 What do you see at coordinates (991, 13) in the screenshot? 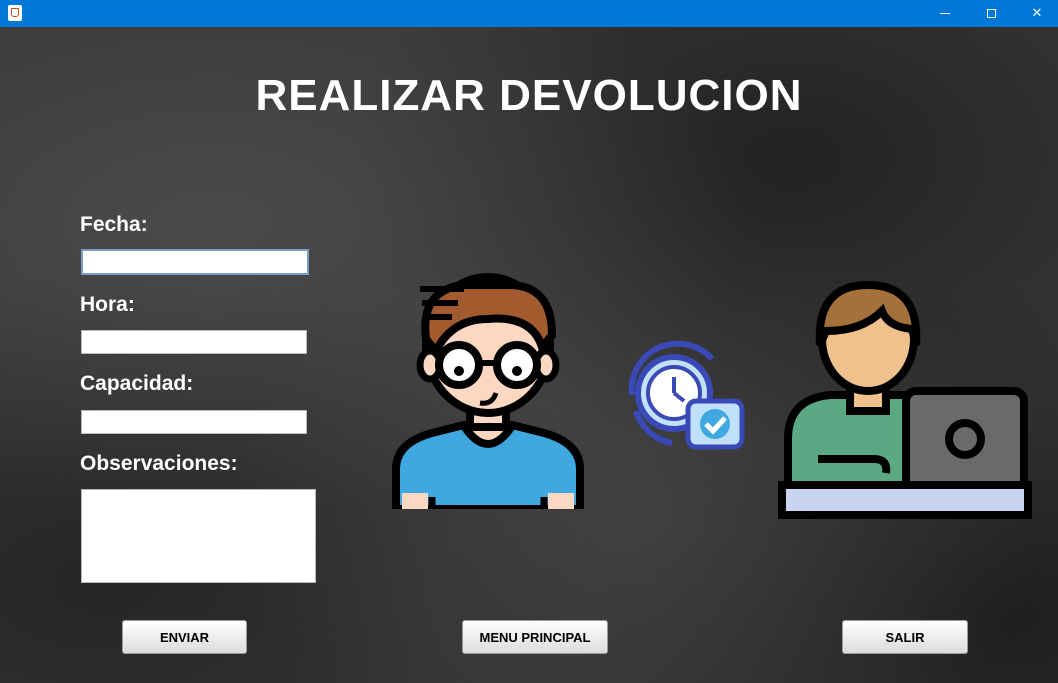
I see `maximize-icon` at bounding box center [991, 13].